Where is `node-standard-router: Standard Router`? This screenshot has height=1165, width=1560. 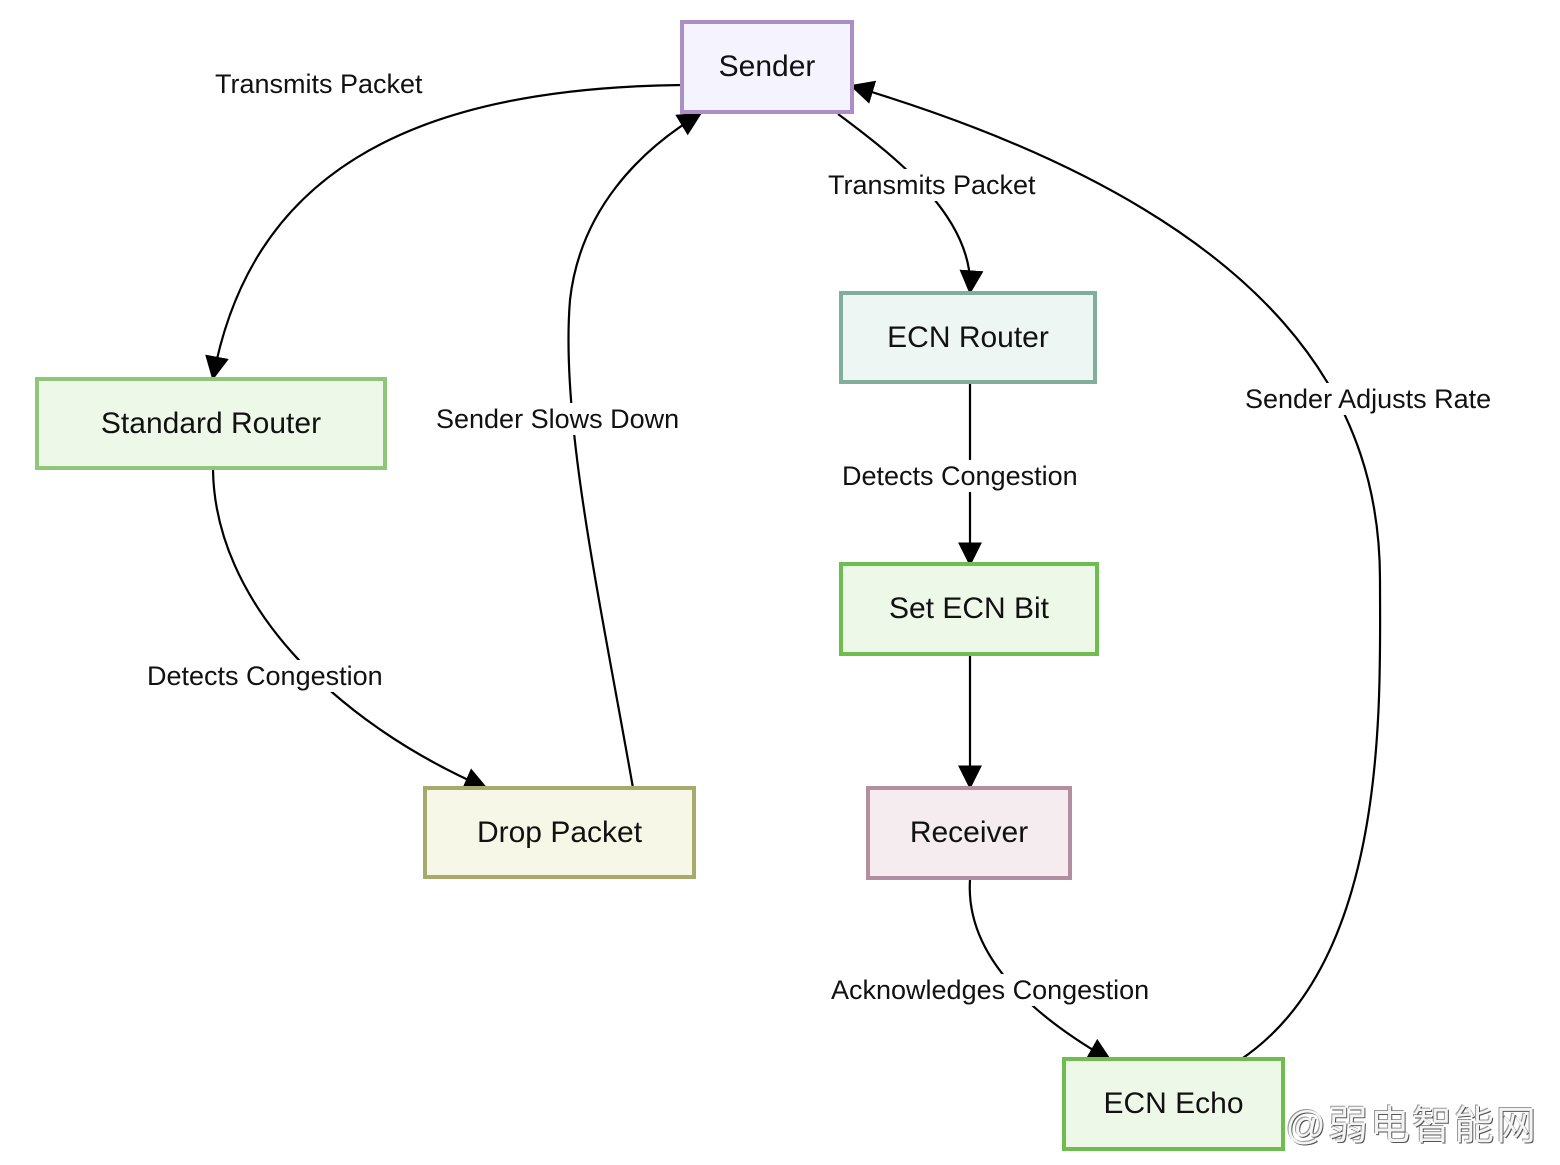
node-standard-router: Standard Router is located at coordinates (211, 423).